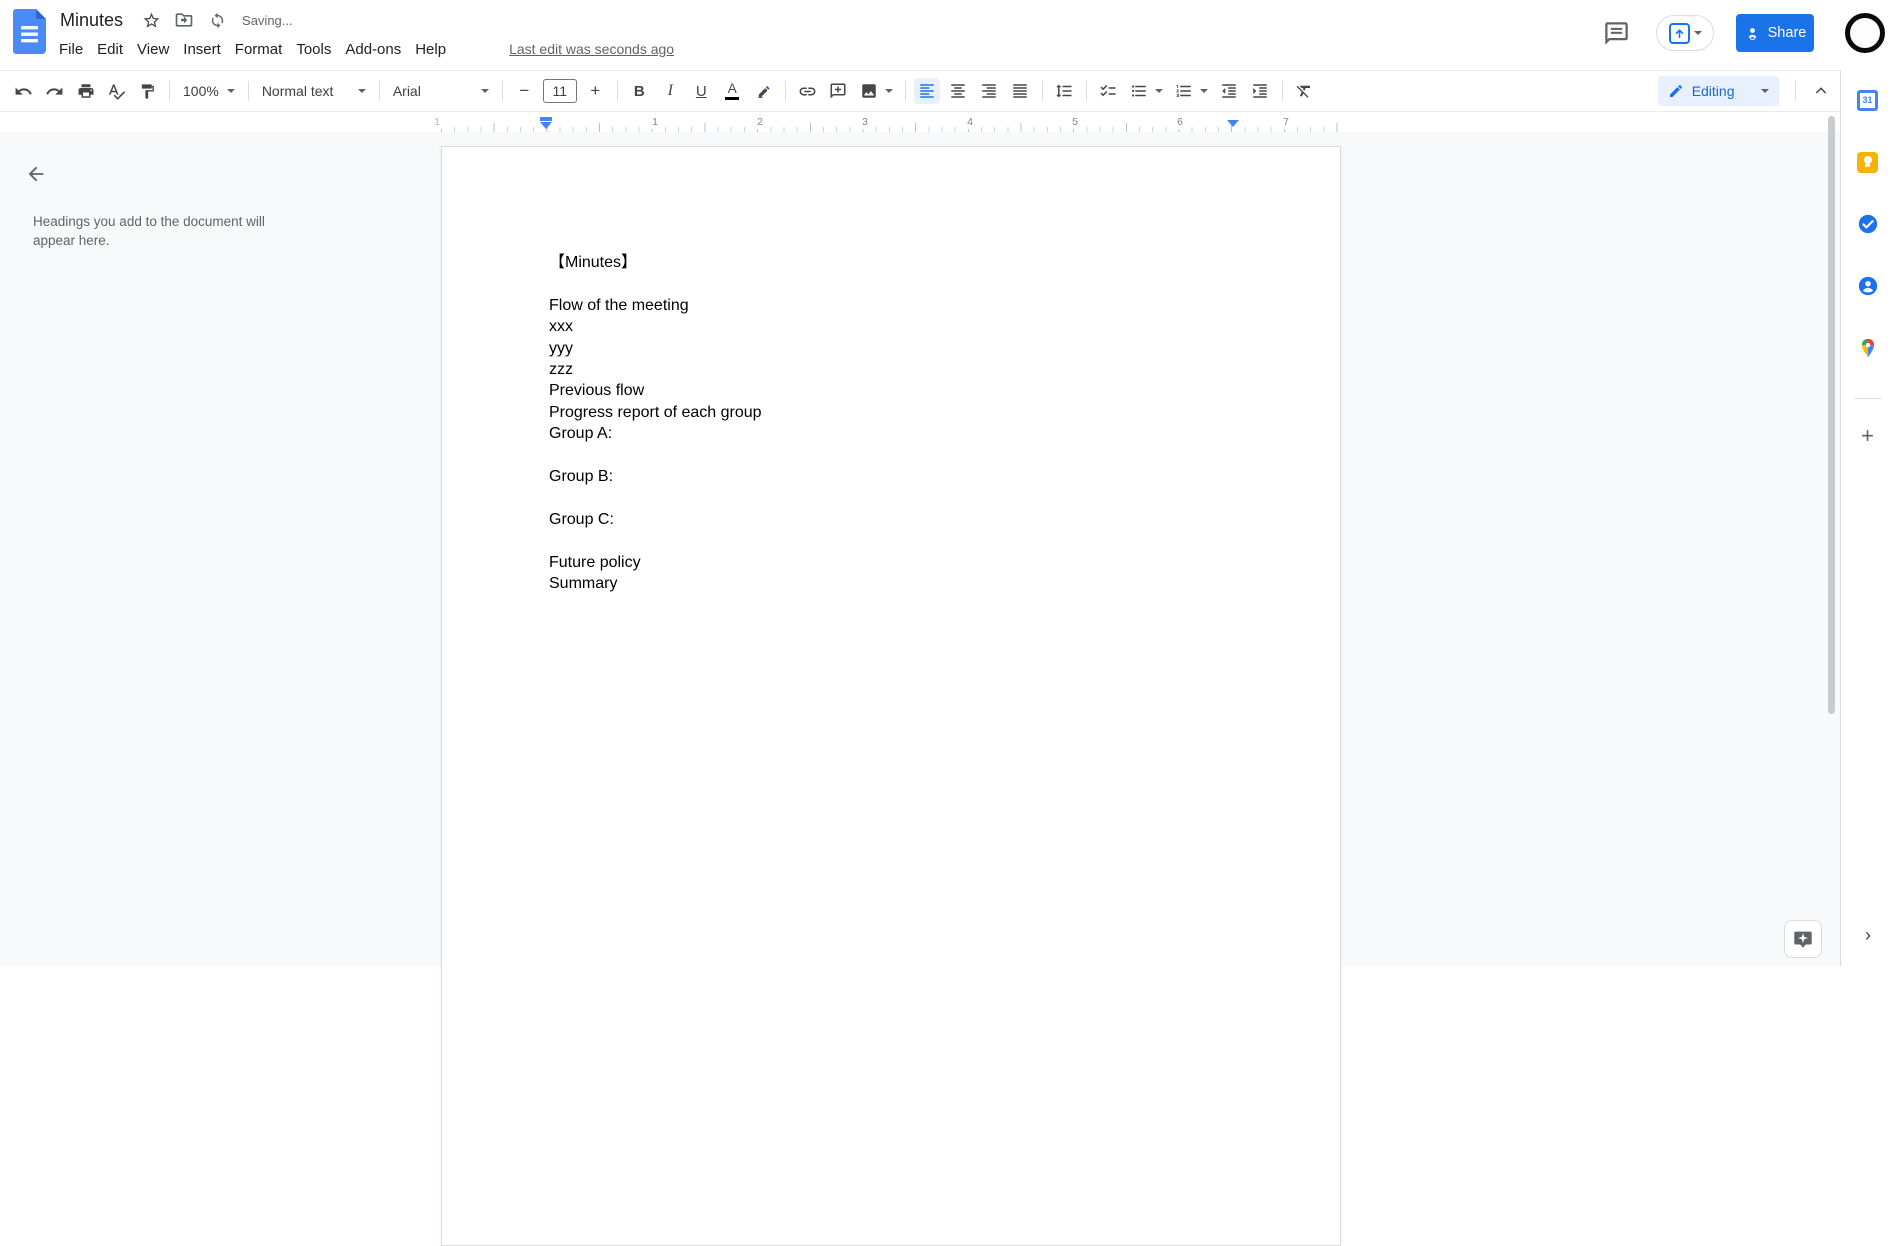  I want to click on paint-format-button, so click(148, 91).